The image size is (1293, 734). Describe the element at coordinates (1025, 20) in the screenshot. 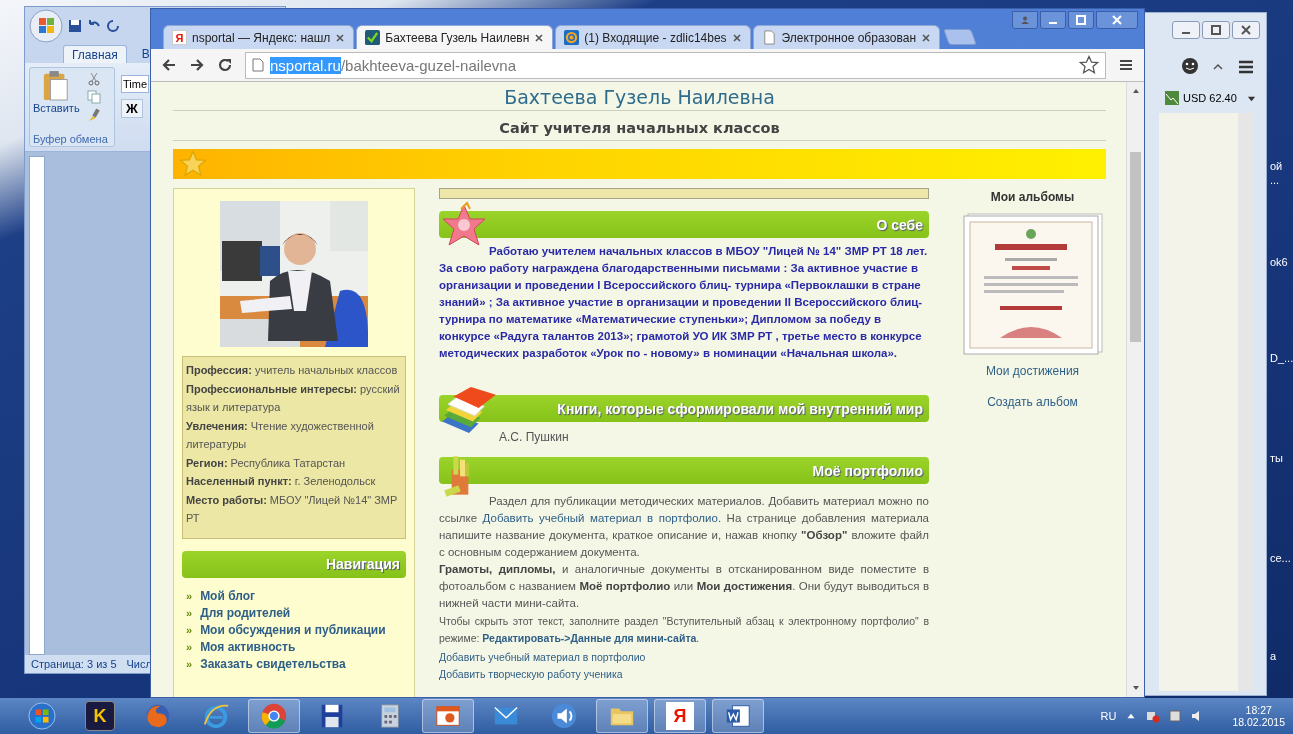

I see `person-icon` at that location.